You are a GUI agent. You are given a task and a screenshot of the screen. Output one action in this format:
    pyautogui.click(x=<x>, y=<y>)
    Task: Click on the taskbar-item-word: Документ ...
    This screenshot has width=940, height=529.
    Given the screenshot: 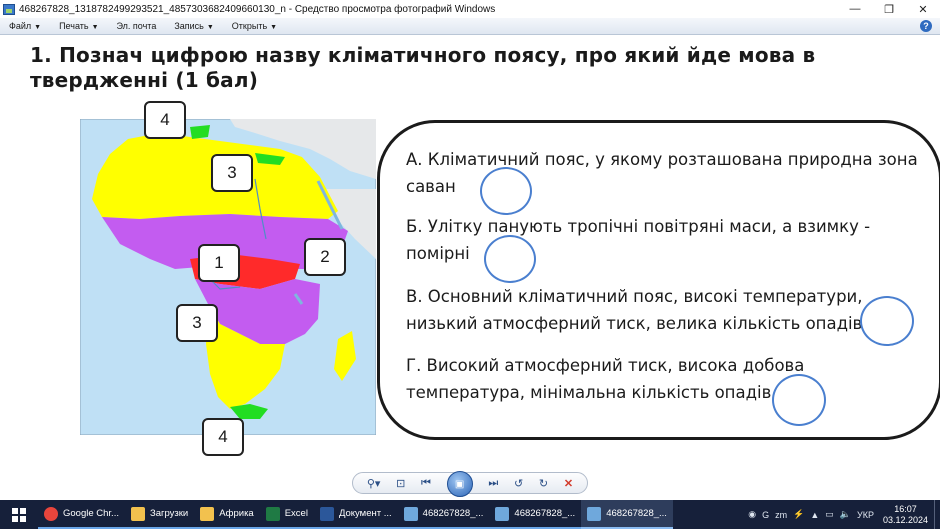 What is the action you would take?
    pyautogui.click(x=355, y=514)
    